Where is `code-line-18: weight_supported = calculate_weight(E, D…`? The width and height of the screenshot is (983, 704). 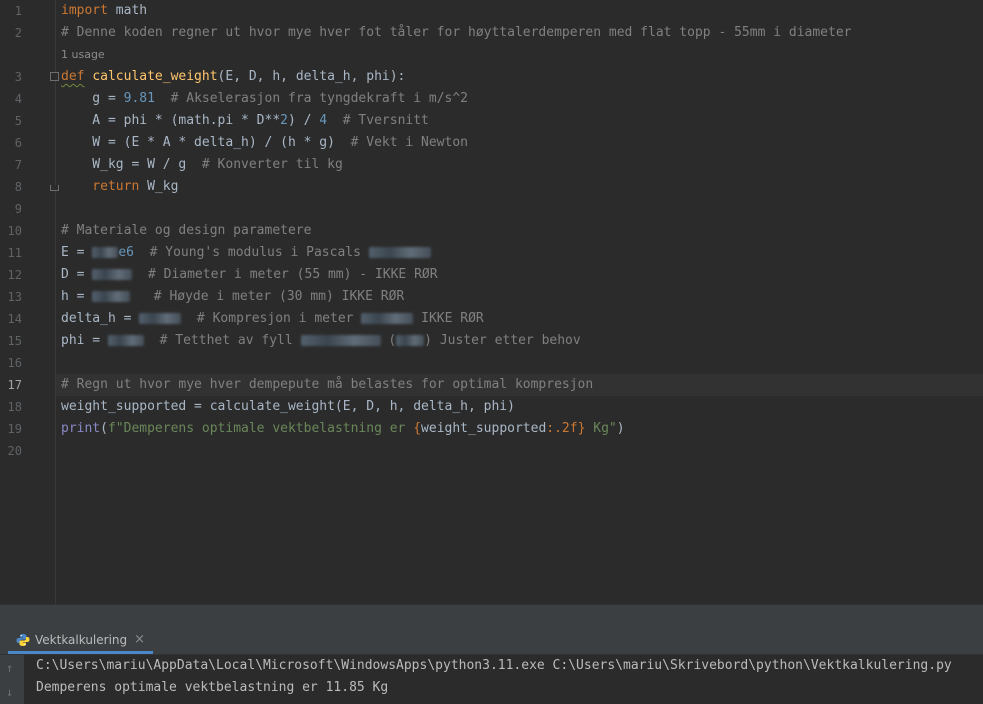 code-line-18: weight_supported = calculate_weight(E, D… is located at coordinates (288, 407).